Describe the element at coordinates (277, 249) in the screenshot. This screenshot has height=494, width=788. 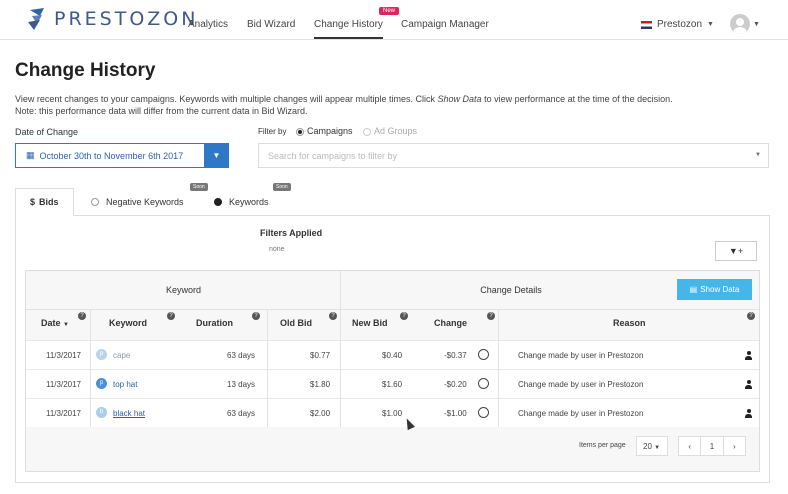
I see `filters-applied-value: none` at that location.